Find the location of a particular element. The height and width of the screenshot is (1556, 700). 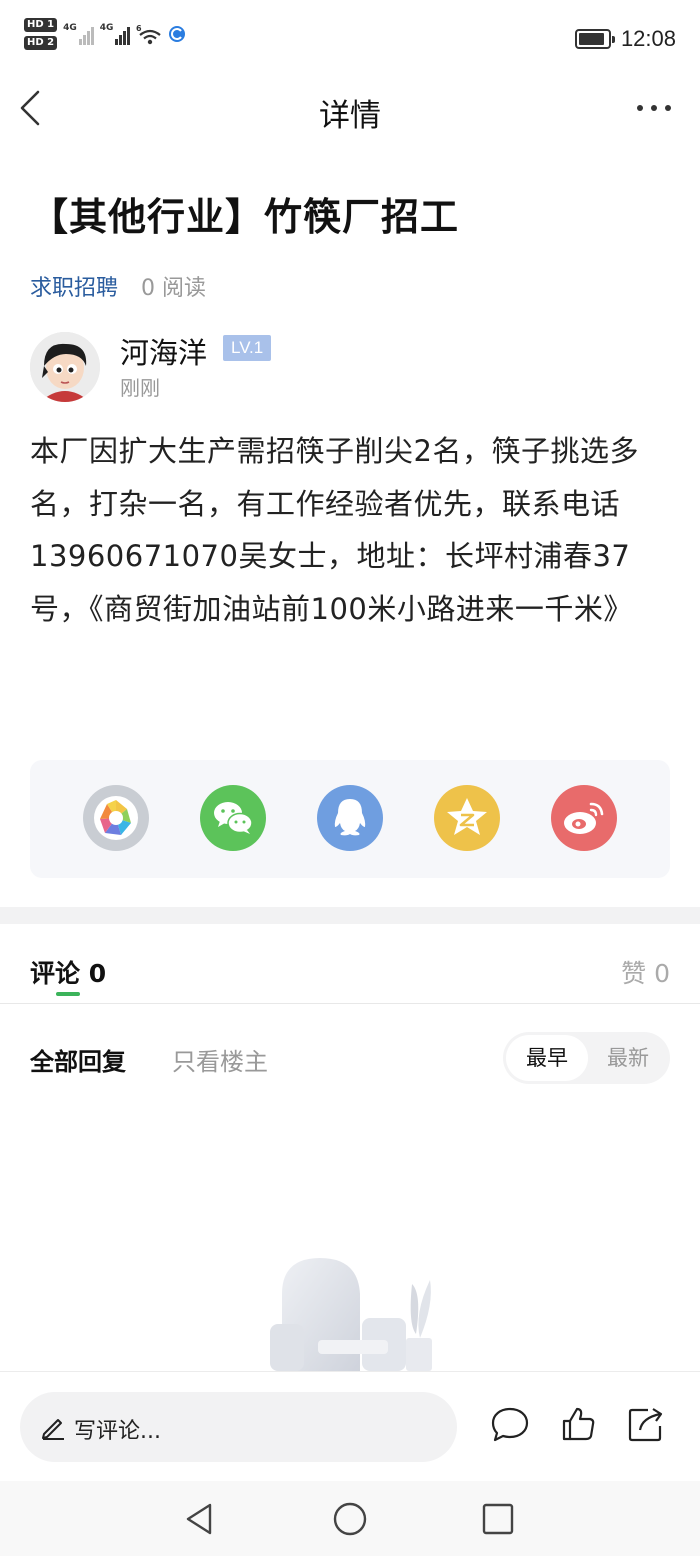

share-weibo-button is located at coordinates (584, 818).